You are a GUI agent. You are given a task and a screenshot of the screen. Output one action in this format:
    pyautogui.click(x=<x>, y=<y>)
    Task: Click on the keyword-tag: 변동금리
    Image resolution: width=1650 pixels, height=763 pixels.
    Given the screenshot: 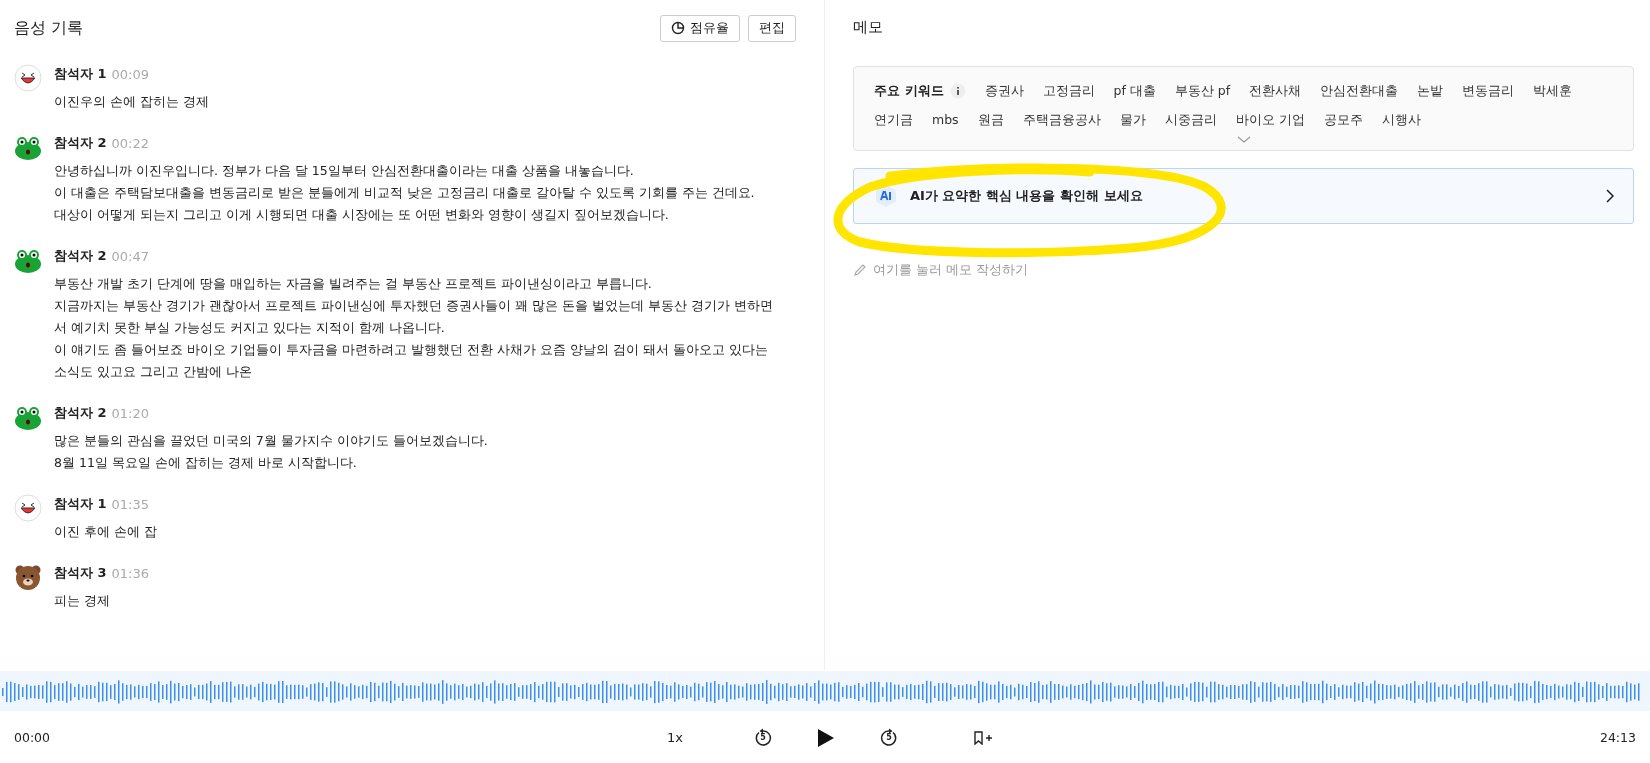 What is the action you would take?
    pyautogui.click(x=1488, y=91)
    